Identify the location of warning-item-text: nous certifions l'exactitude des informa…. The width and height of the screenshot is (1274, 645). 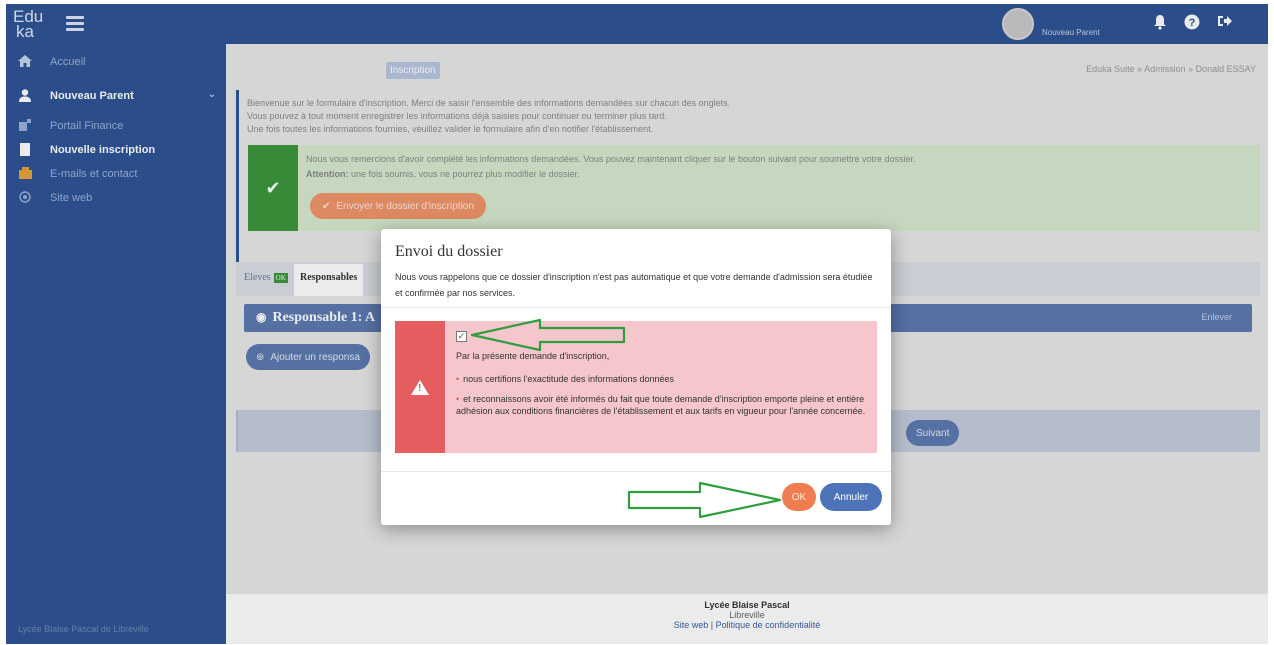
(568, 379).